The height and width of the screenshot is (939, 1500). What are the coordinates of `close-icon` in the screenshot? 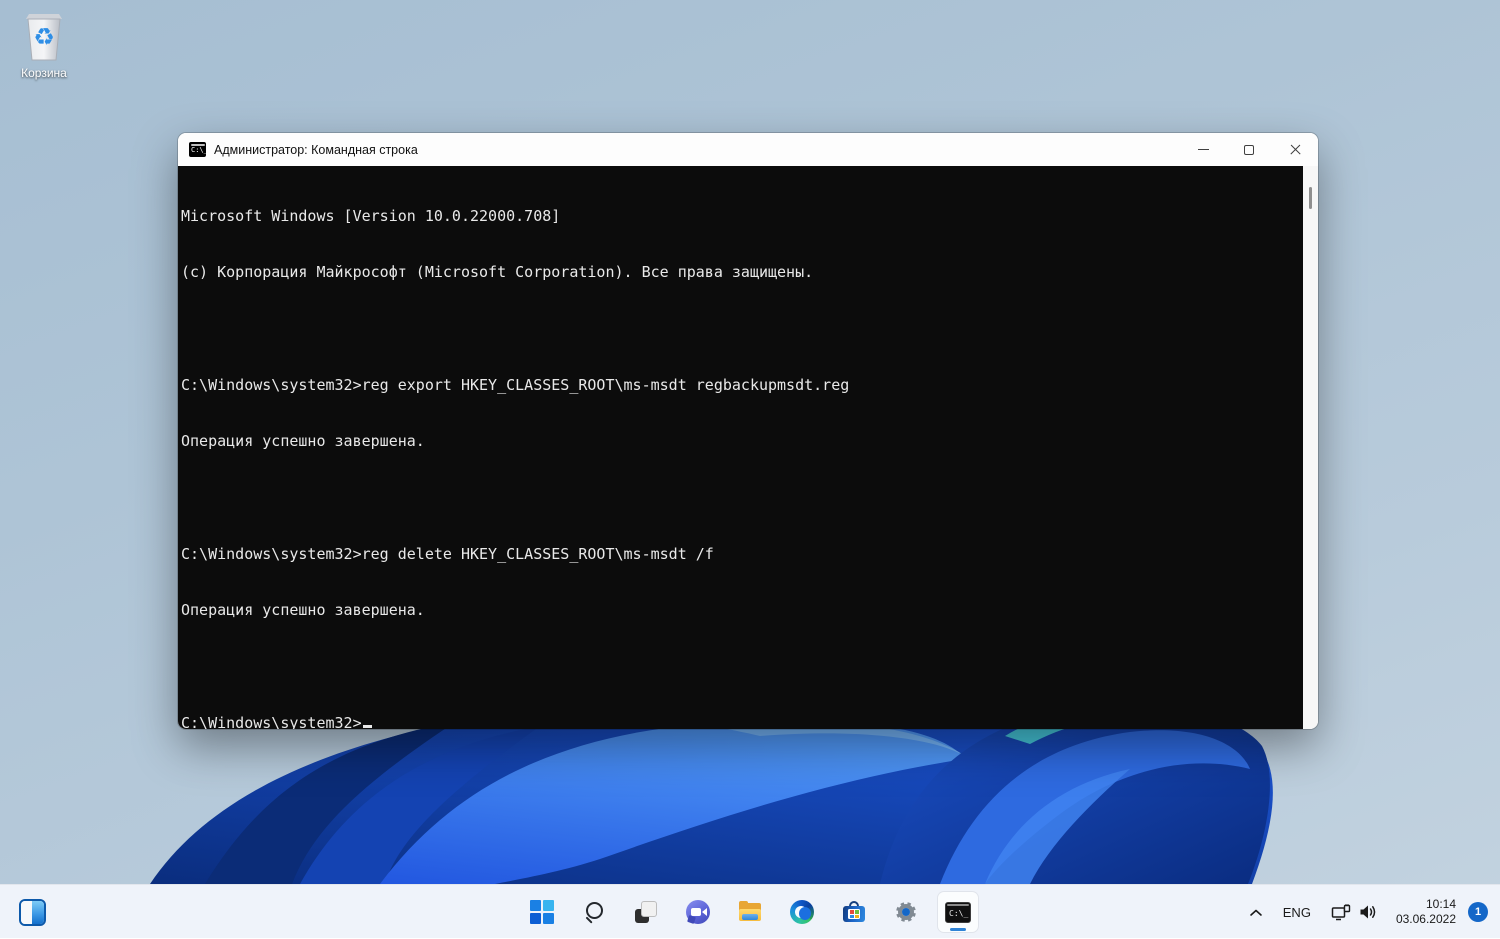 It's located at (1295, 149).